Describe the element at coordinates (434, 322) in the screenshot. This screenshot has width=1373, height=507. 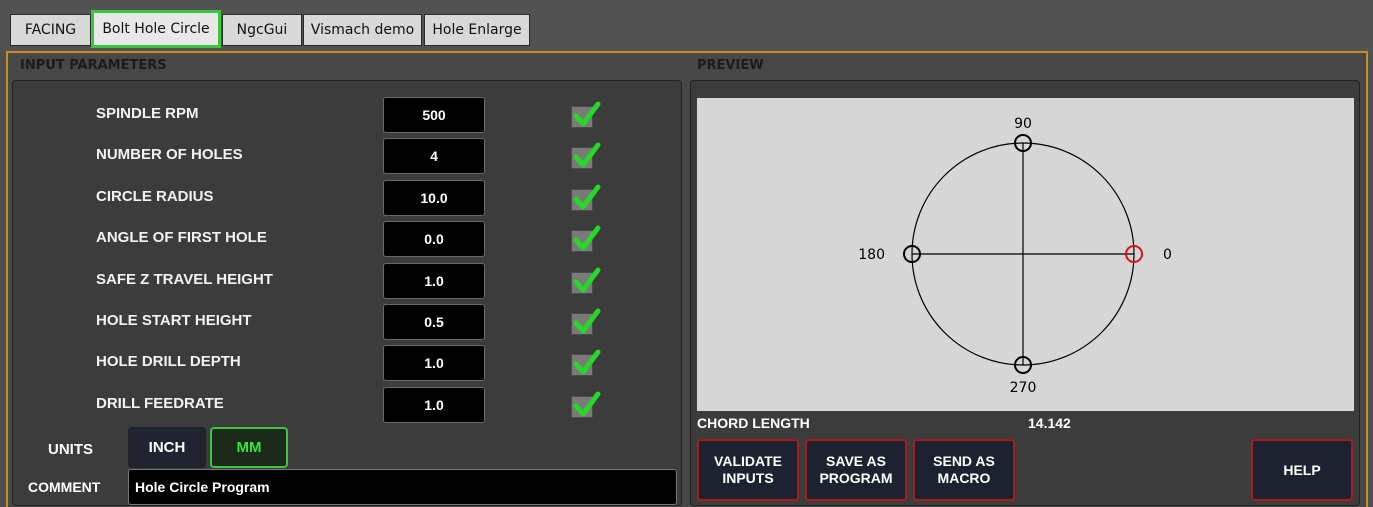
I see `hole-start-height-input: 0.5` at that location.